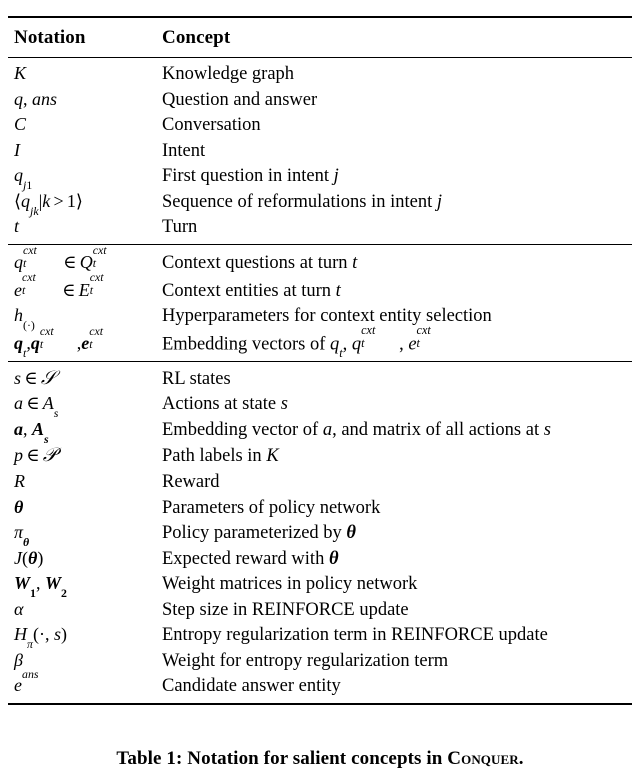 Image resolution: width=640 pixels, height=773 pixels. I want to click on table-row: W1, W2 Weight matrices in policy network, so click(320, 586).